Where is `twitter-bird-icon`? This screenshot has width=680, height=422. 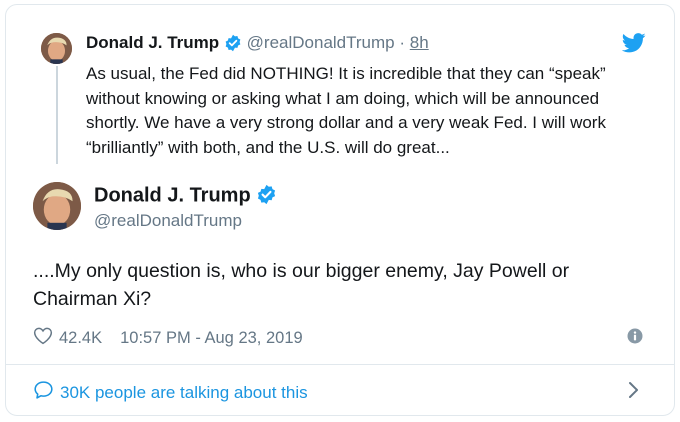
twitter-bird-icon is located at coordinates (633, 45).